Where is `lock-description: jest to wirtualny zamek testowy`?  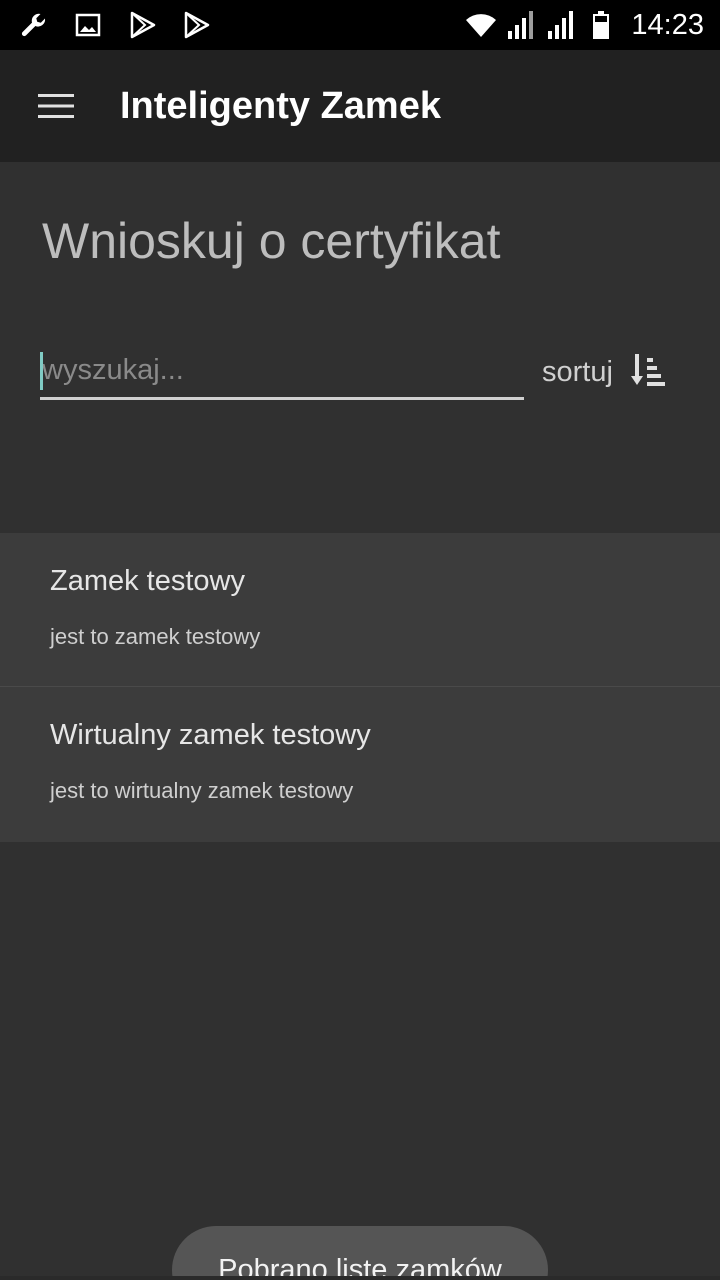 lock-description: jest to wirtualny zamek testowy is located at coordinates (202, 790).